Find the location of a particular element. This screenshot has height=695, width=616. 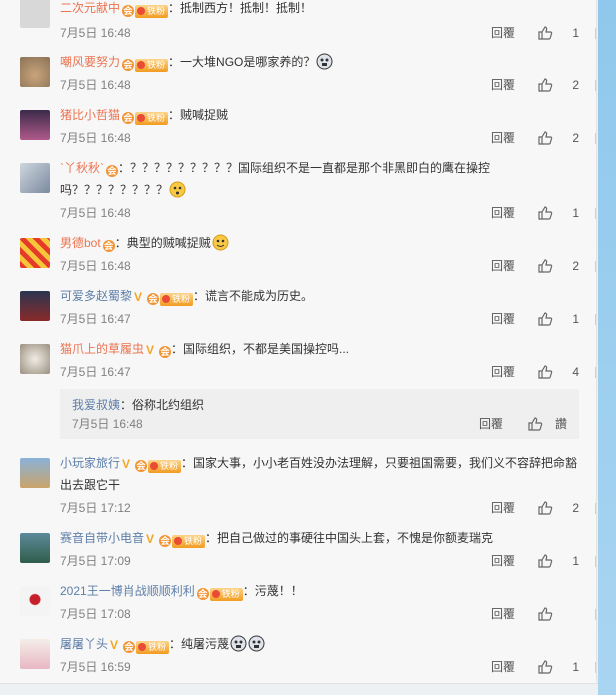

comment-username: `丫秋秋` is located at coordinates (82, 168).